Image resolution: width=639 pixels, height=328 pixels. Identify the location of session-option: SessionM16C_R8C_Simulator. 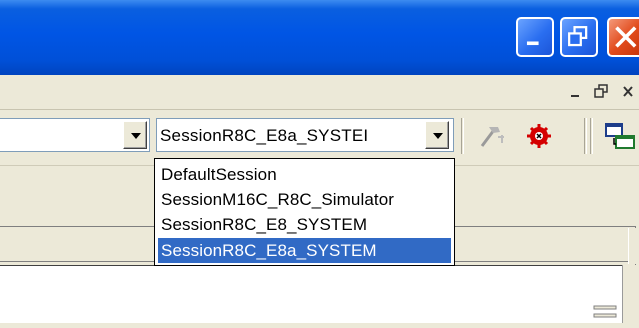
(304, 199).